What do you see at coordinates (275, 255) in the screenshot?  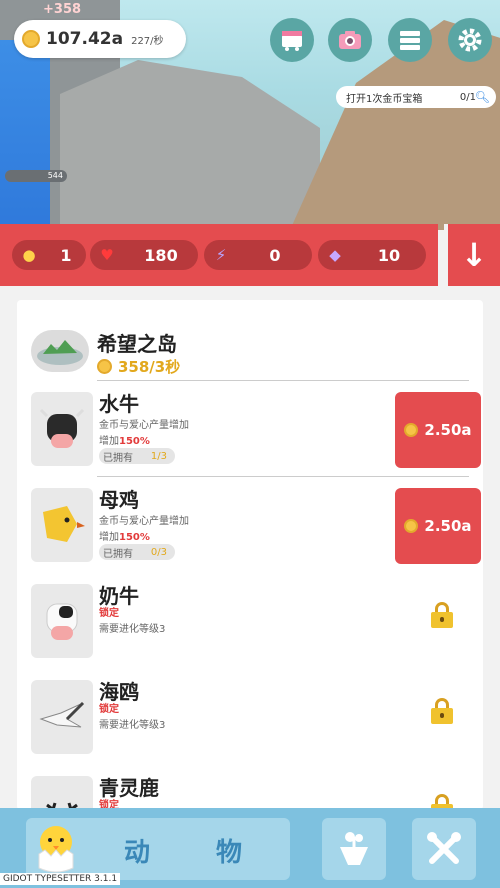 I see `energy-count: 0` at bounding box center [275, 255].